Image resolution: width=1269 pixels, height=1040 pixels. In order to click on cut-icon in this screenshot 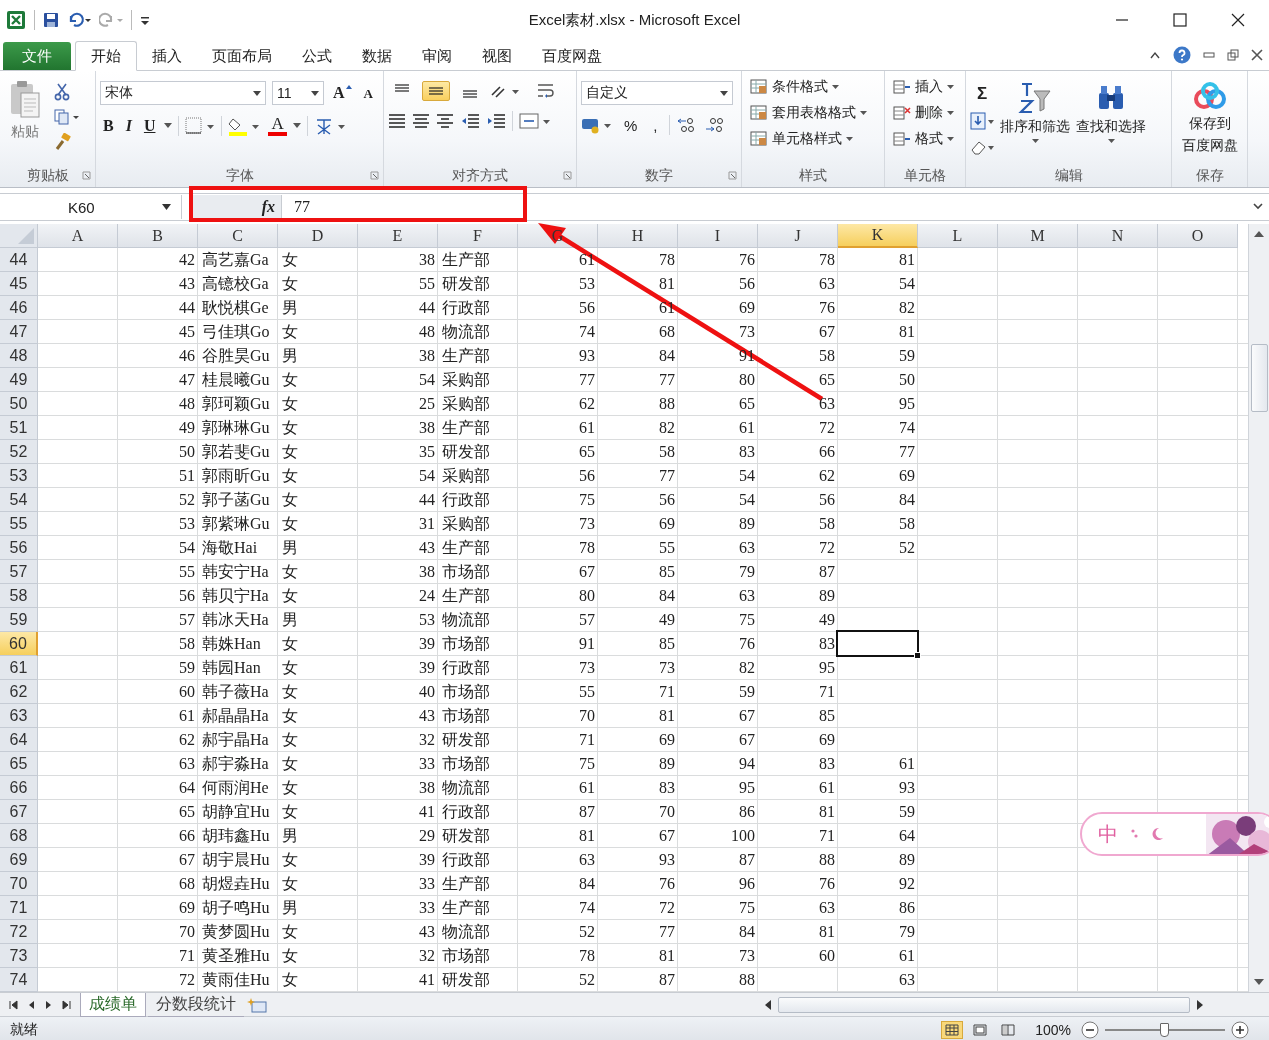, I will do `click(62, 92)`.